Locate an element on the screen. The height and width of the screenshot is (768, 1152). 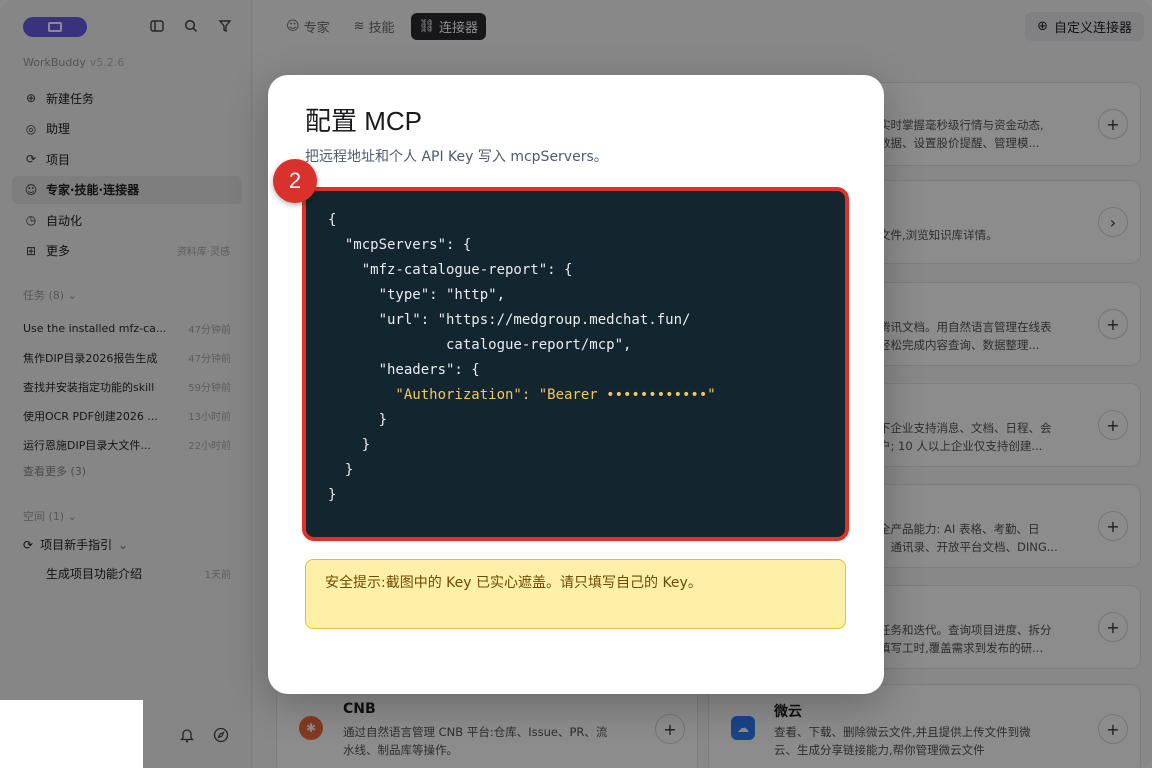
code-line: catalogue-report/mcp", is located at coordinates (480, 345).